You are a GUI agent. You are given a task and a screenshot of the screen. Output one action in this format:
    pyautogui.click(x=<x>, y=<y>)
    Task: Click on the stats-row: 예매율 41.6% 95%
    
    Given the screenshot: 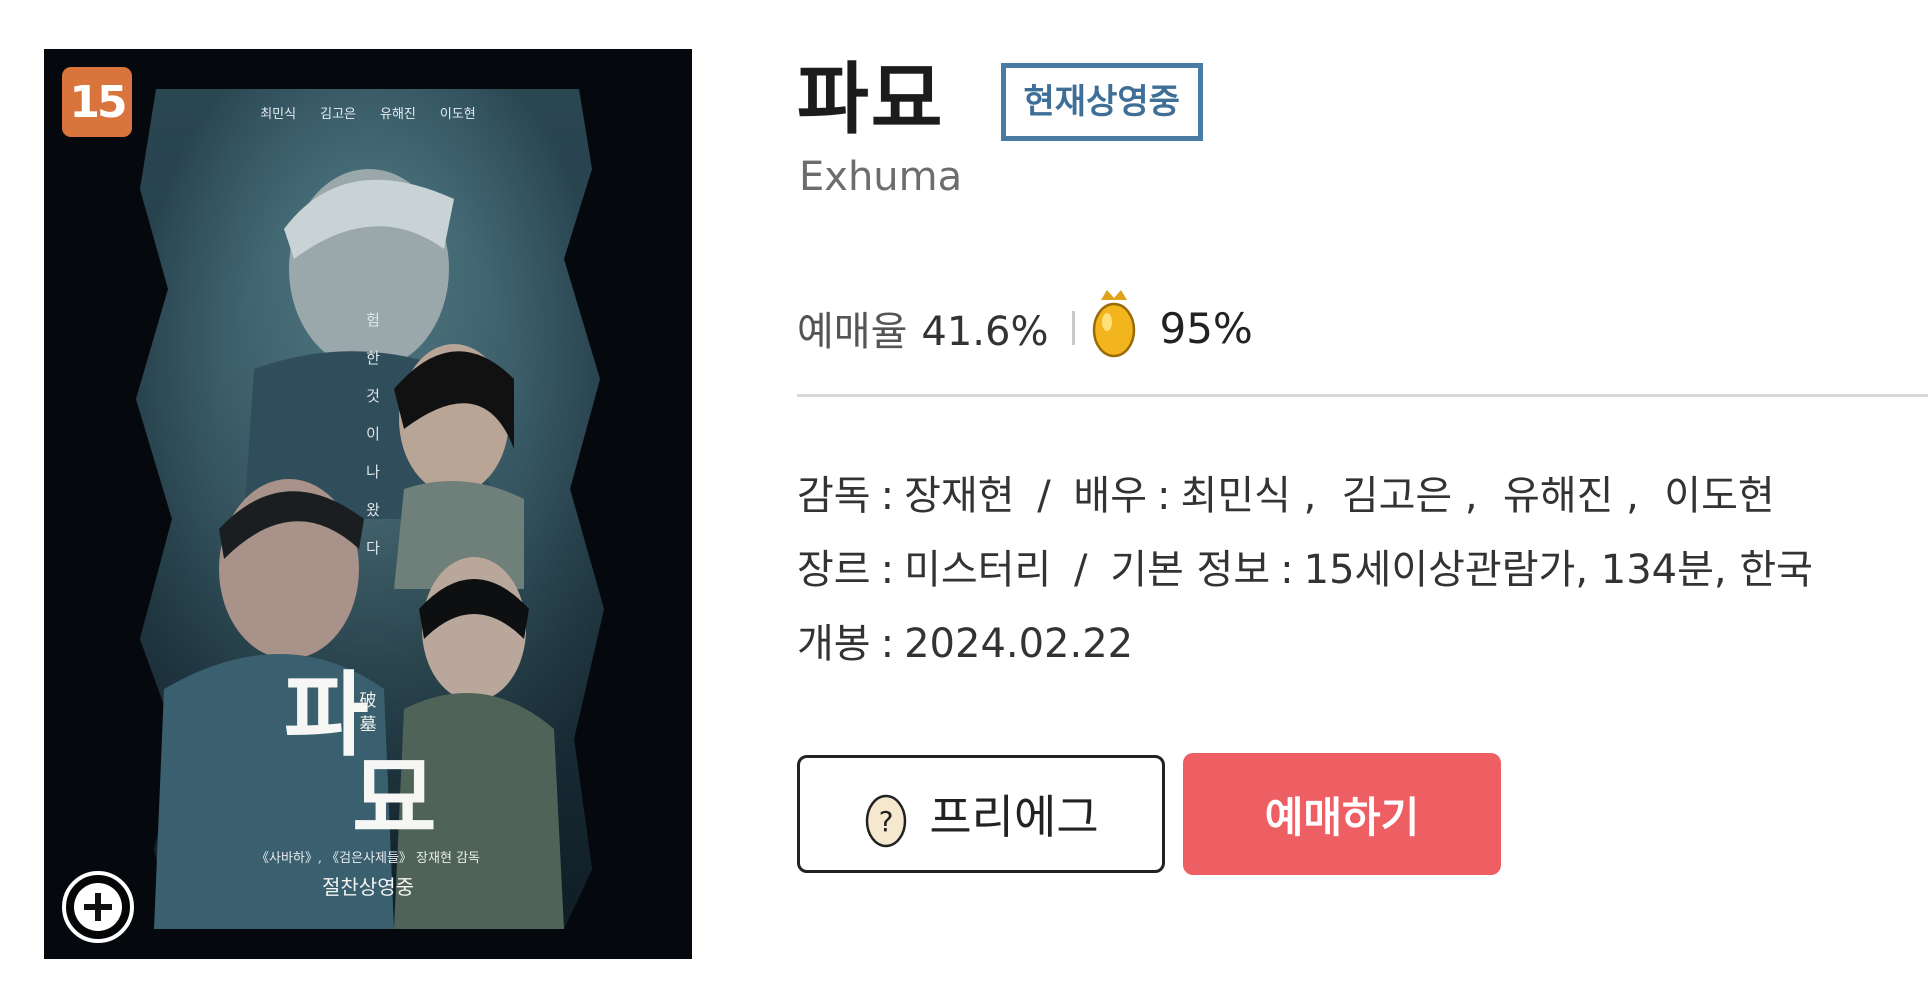 What is the action you would take?
    pyautogui.click(x=1025, y=325)
    